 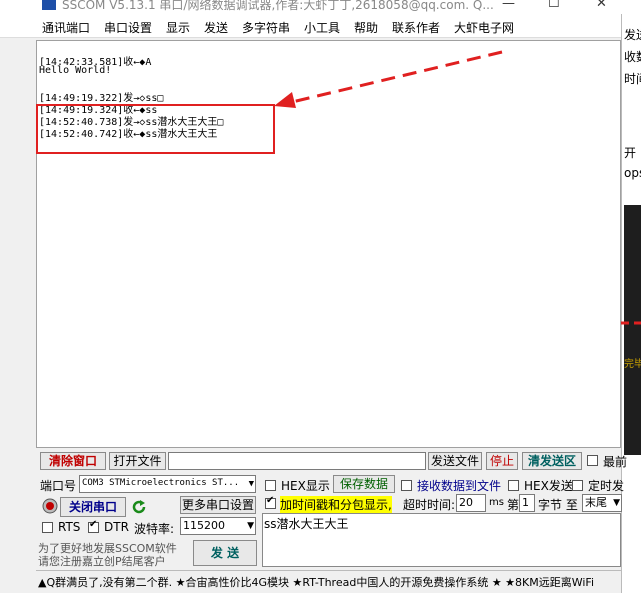 I want to click on menu-bar: 通讯端口 串口设置 显示 发送 多字符串 小工具 帮助 联系作者 大虾电子网, so click(x=320, y=26).